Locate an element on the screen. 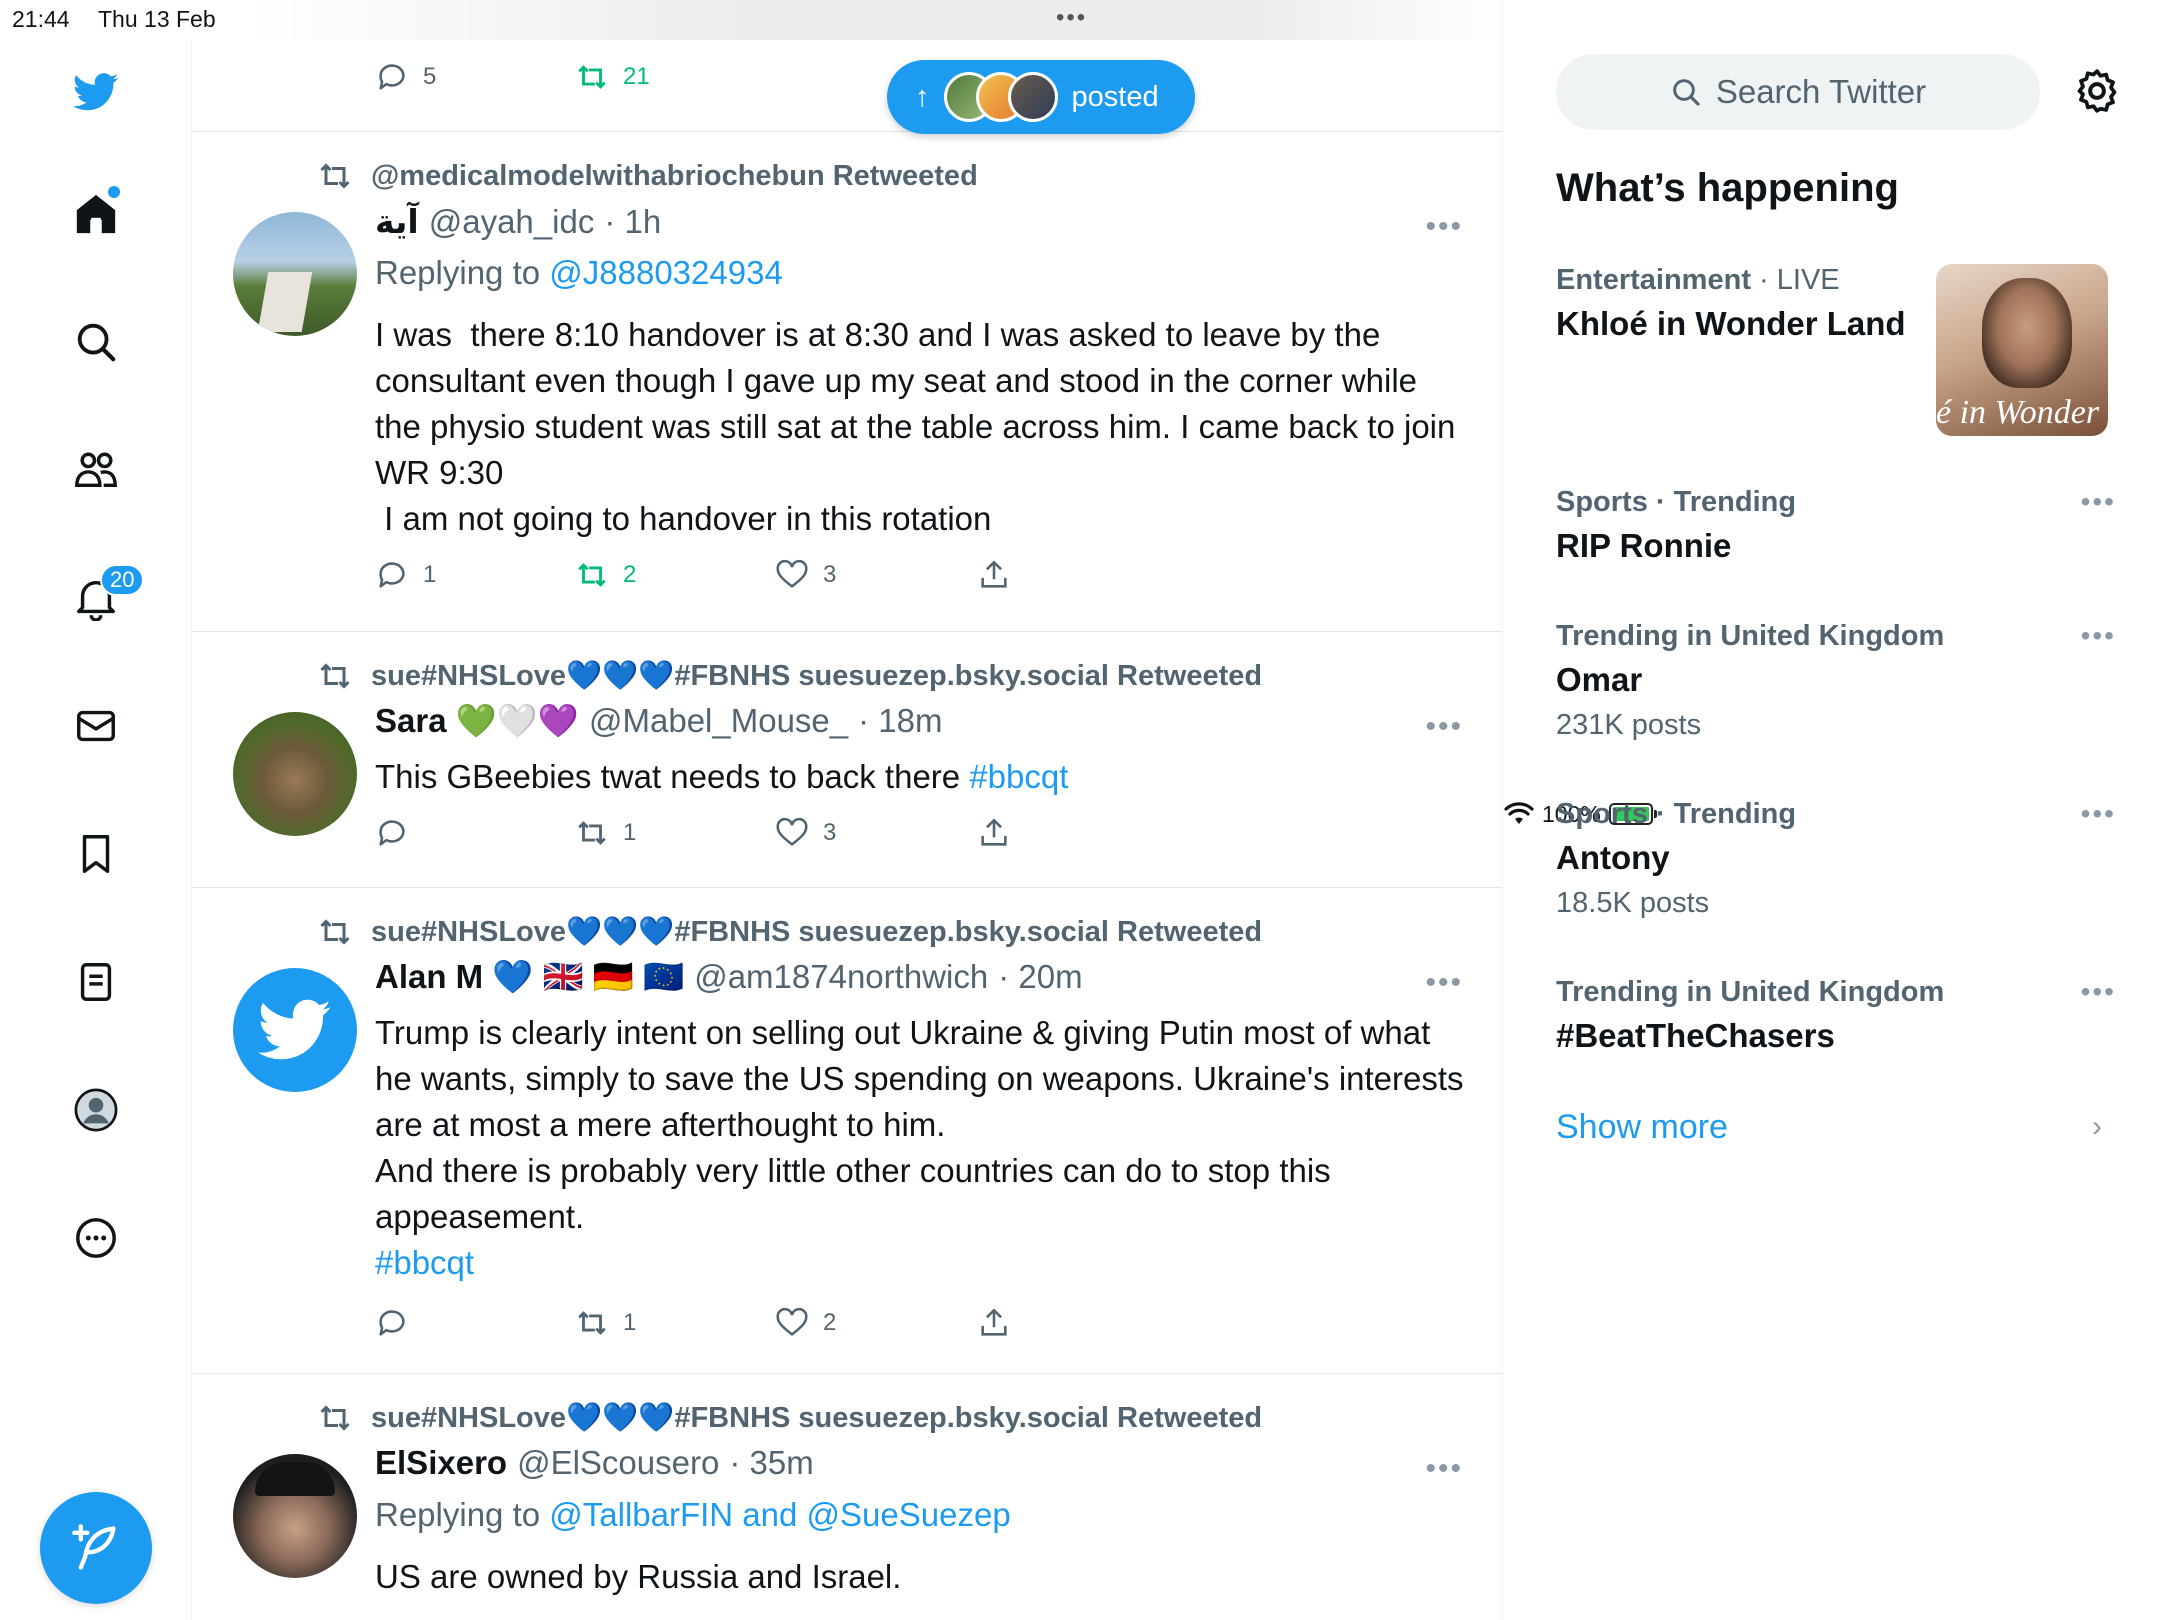 The width and height of the screenshot is (2160, 1620). new-posts-pill: ↑ posted is located at coordinates (1041, 97).